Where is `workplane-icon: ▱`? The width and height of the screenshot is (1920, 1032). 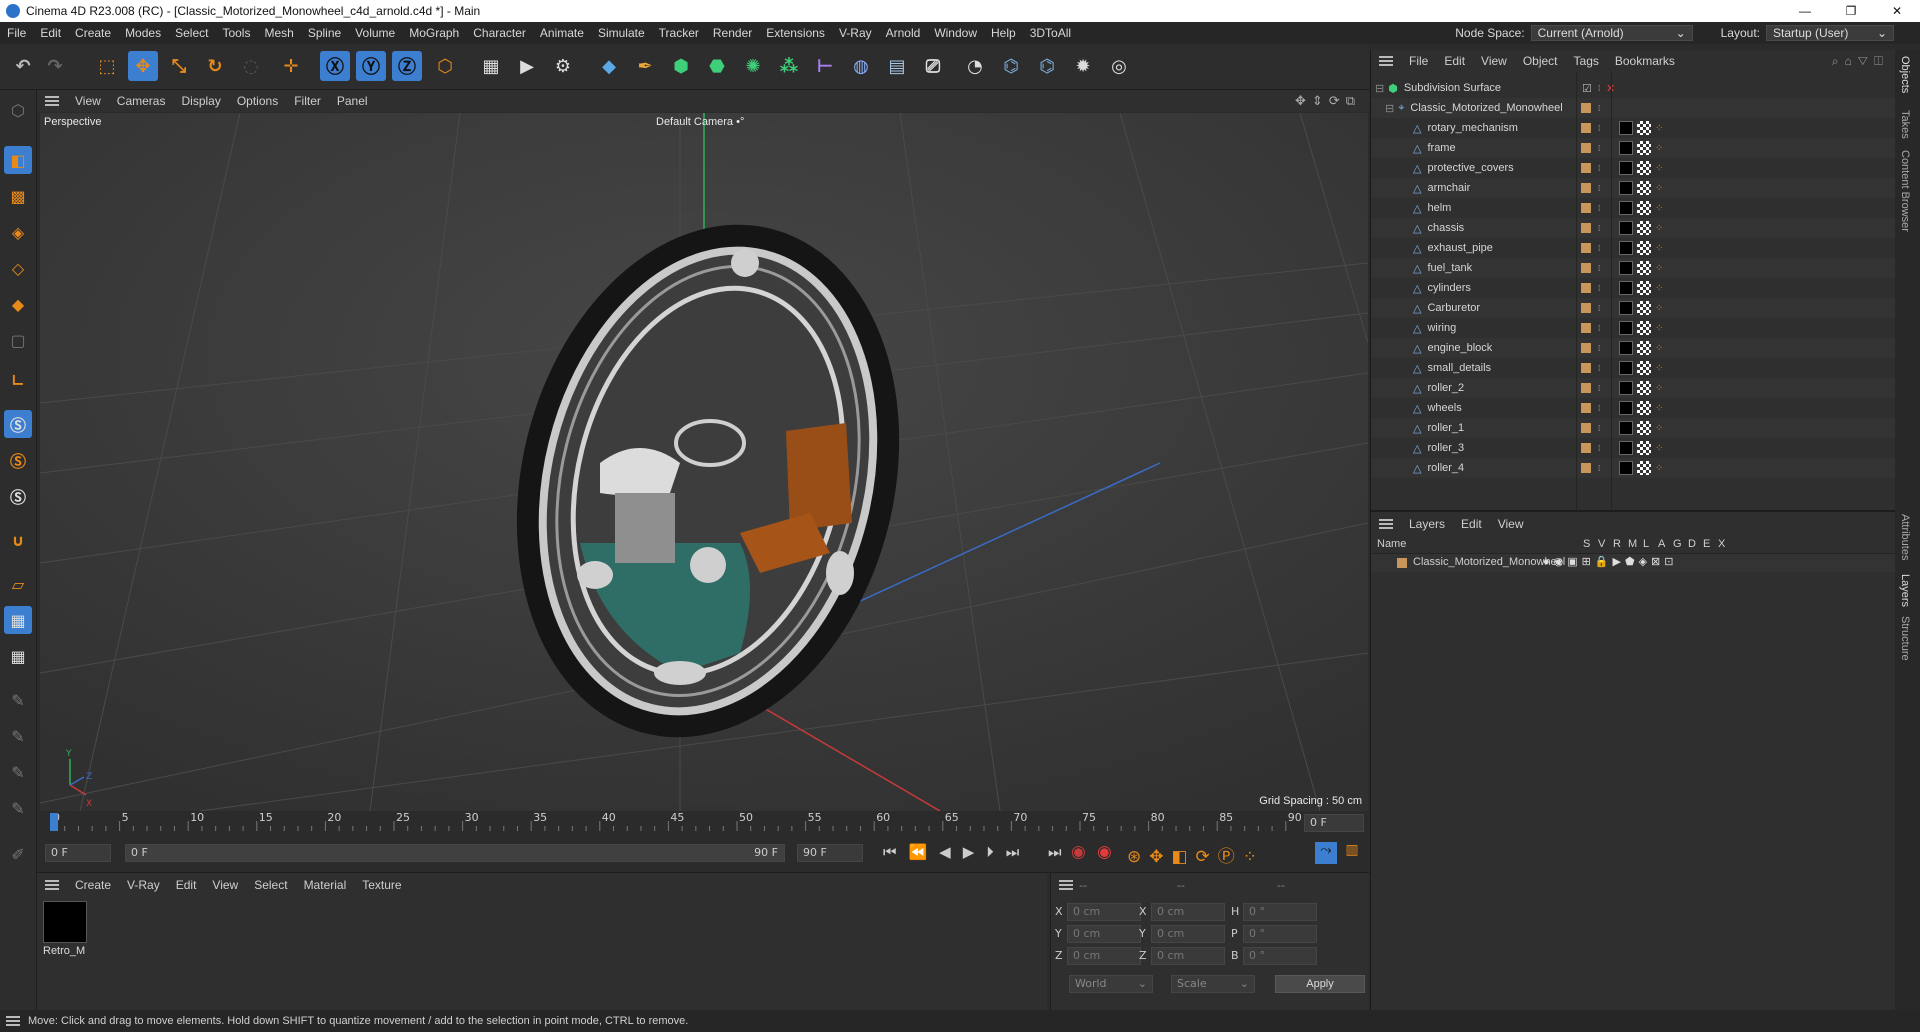 workplane-icon: ▱ is located at coordinates (18, 584).